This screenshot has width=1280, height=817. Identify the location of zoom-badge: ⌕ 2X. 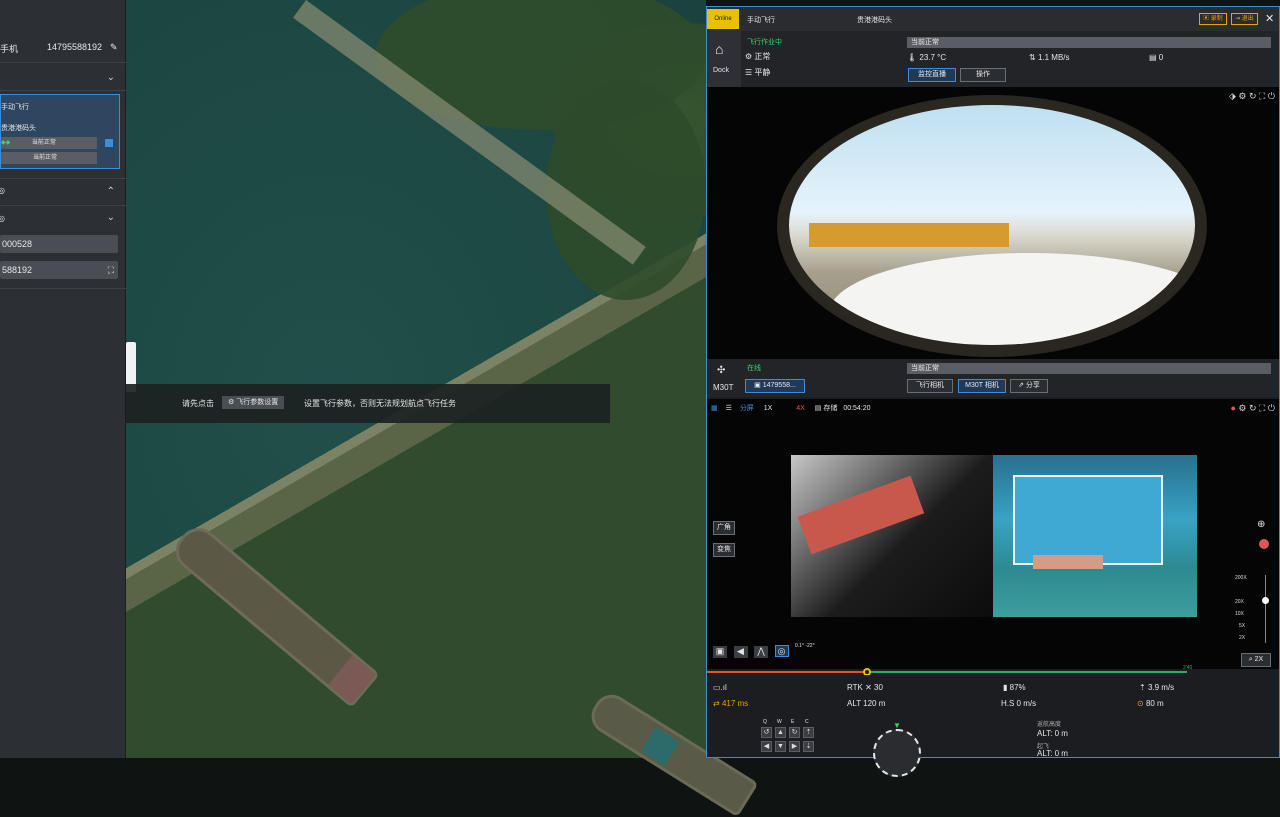
(1256, 660).